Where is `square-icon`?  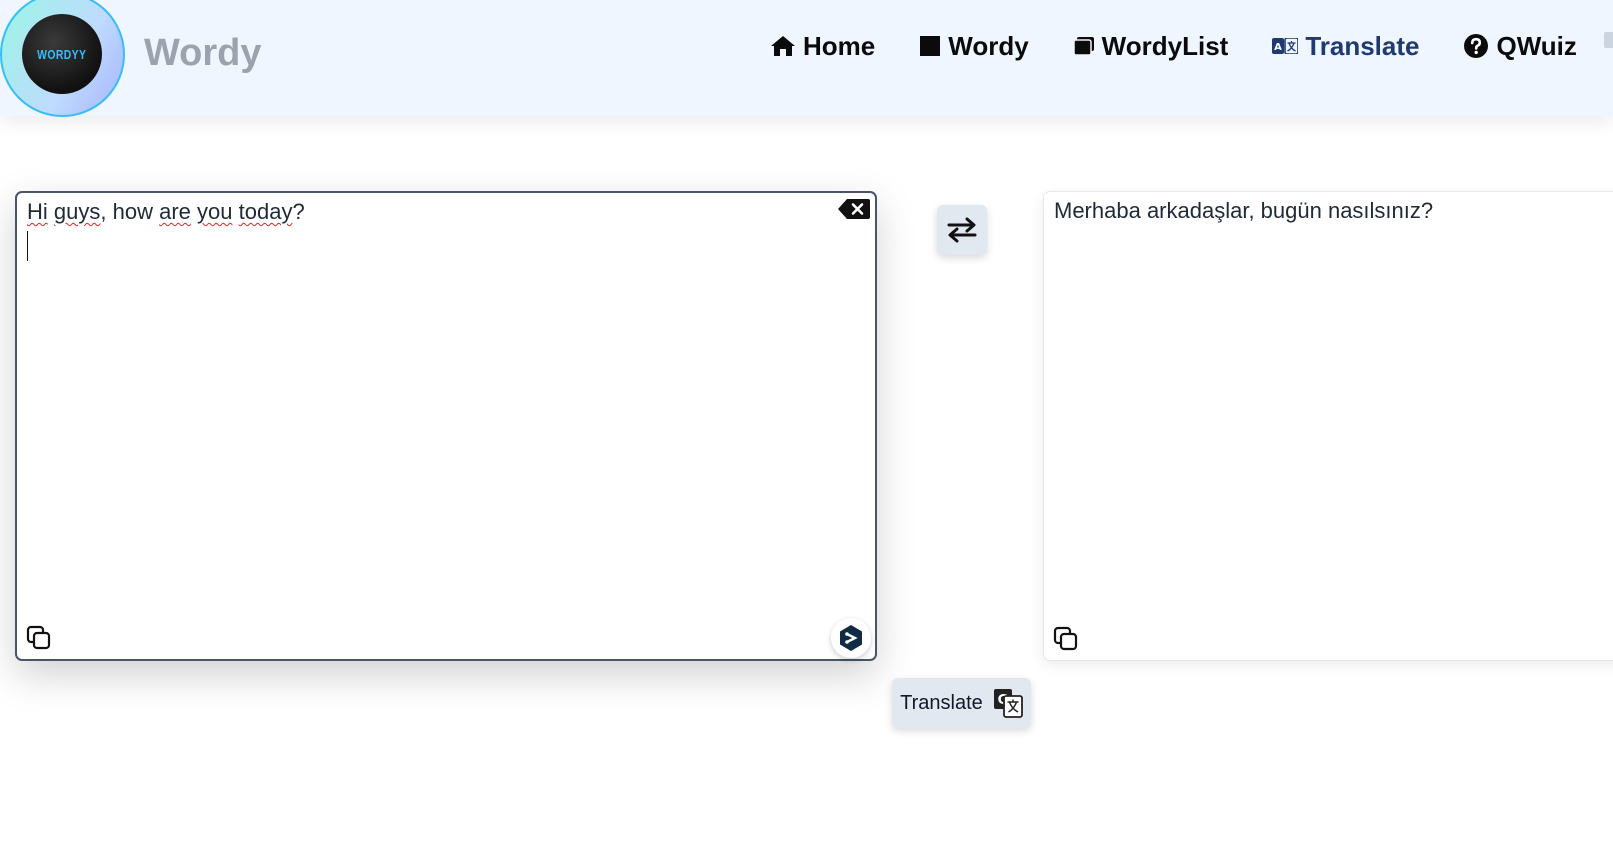
square-icon is located at coordinates (930, 46).